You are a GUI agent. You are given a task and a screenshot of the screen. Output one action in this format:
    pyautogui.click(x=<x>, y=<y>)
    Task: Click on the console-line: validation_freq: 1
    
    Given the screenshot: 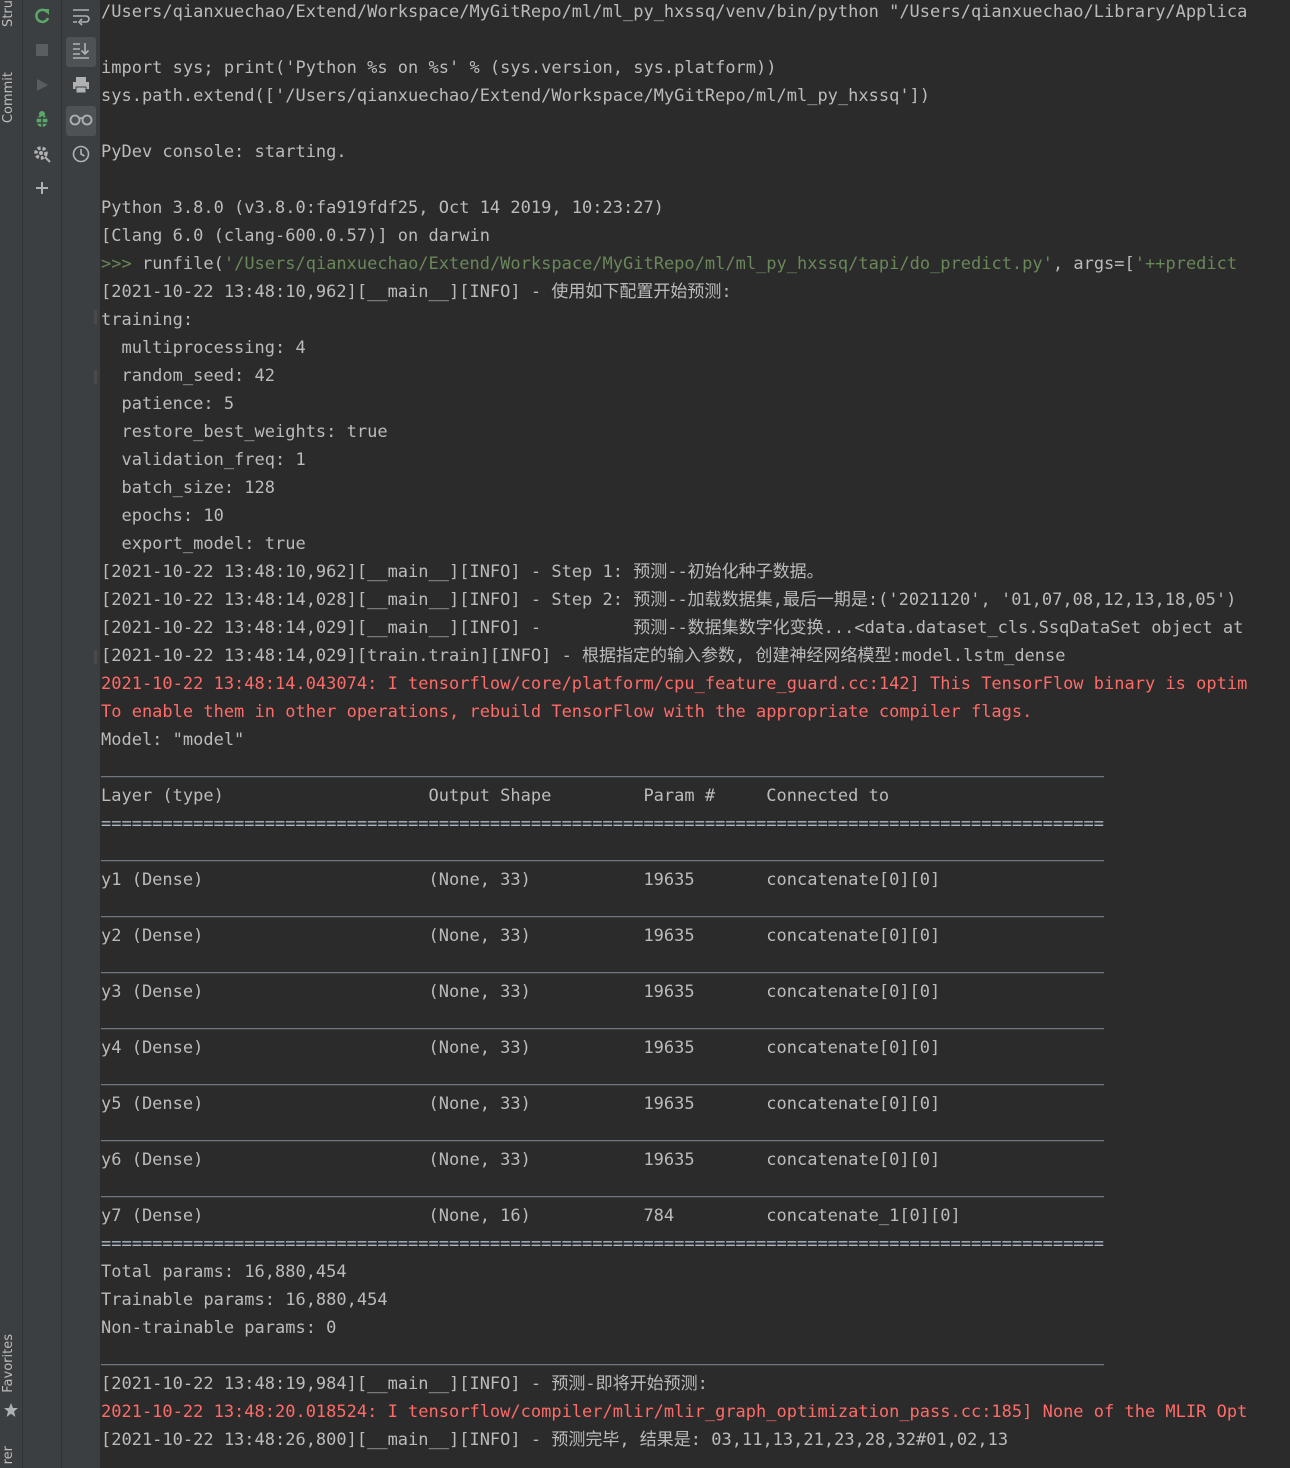 What is the action you would take?
    pyautogui.click(x=203, y=460)
    